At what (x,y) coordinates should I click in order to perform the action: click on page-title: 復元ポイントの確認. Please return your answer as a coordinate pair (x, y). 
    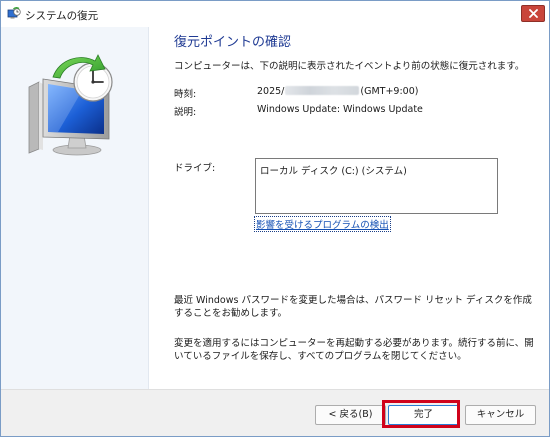
    Looking at the image, I should click on (233, 42).